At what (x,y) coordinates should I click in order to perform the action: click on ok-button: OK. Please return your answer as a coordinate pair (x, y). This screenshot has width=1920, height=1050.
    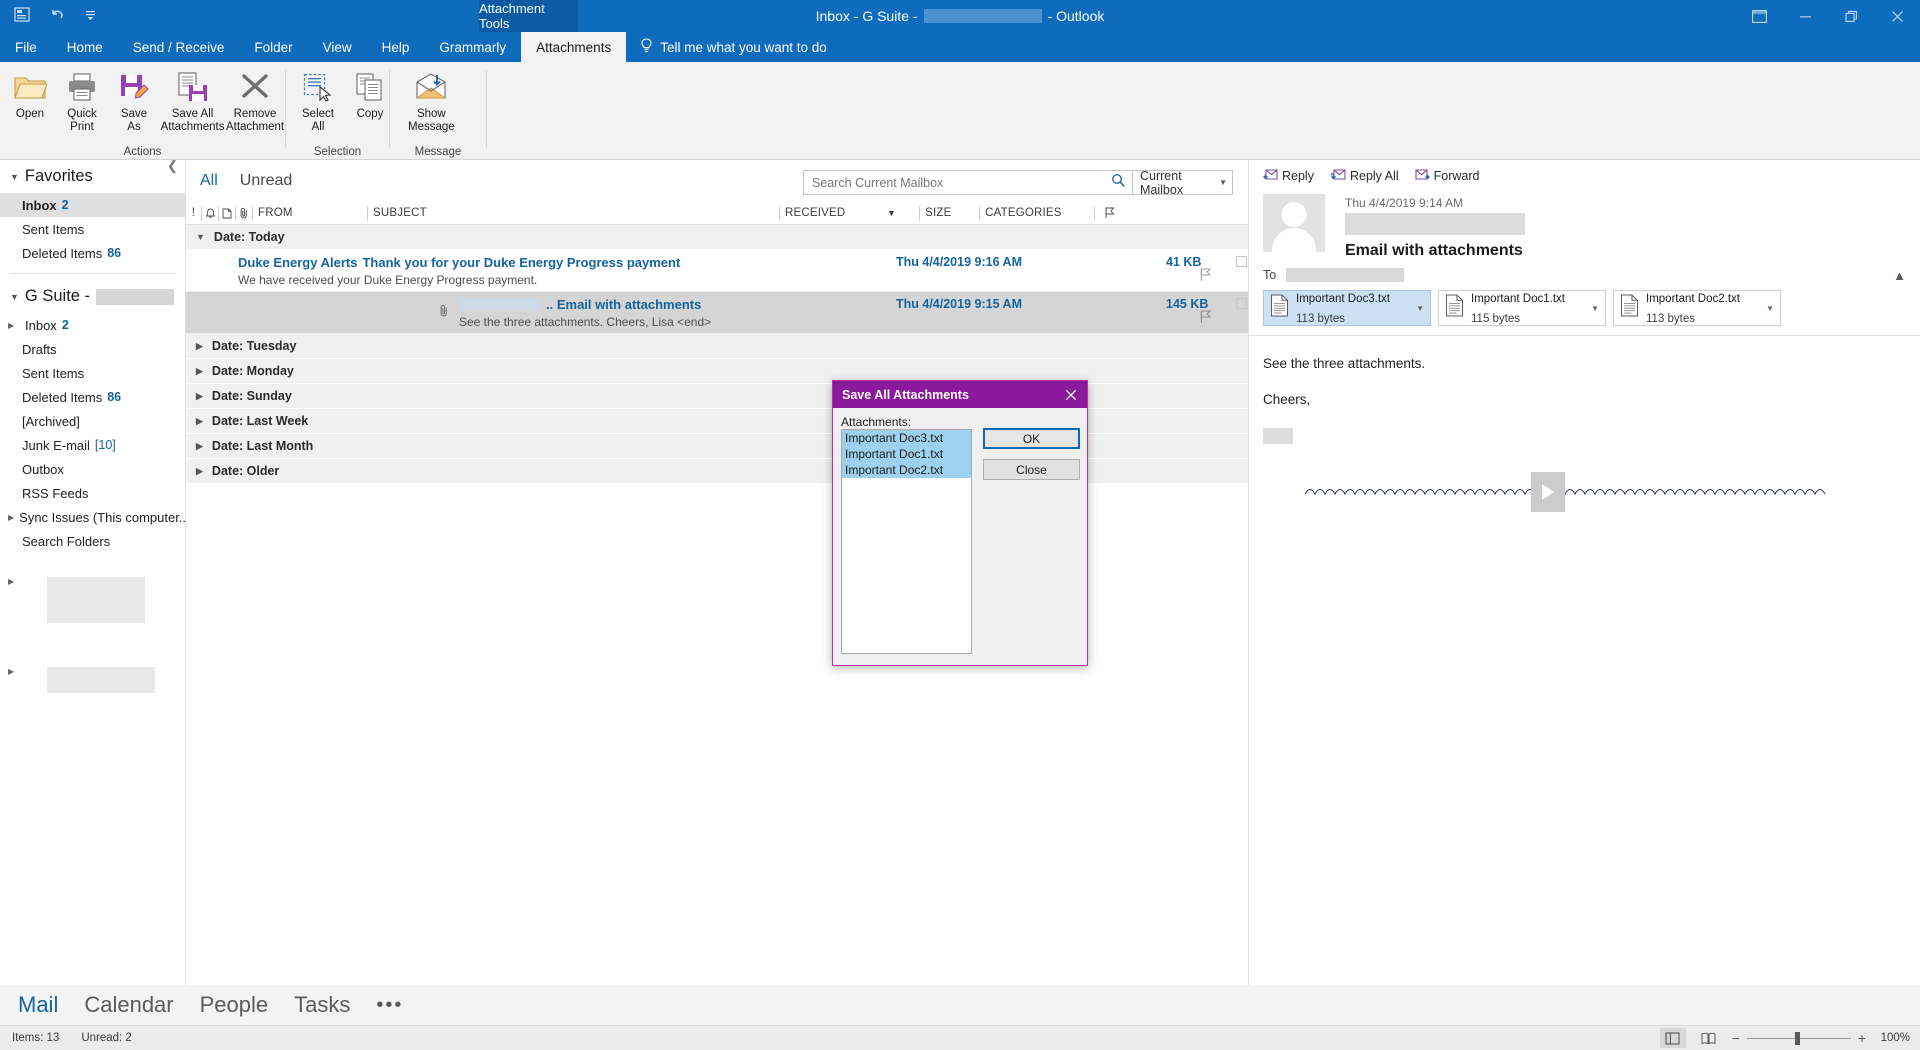
    Looking at the image, I should click on (1031, 438).